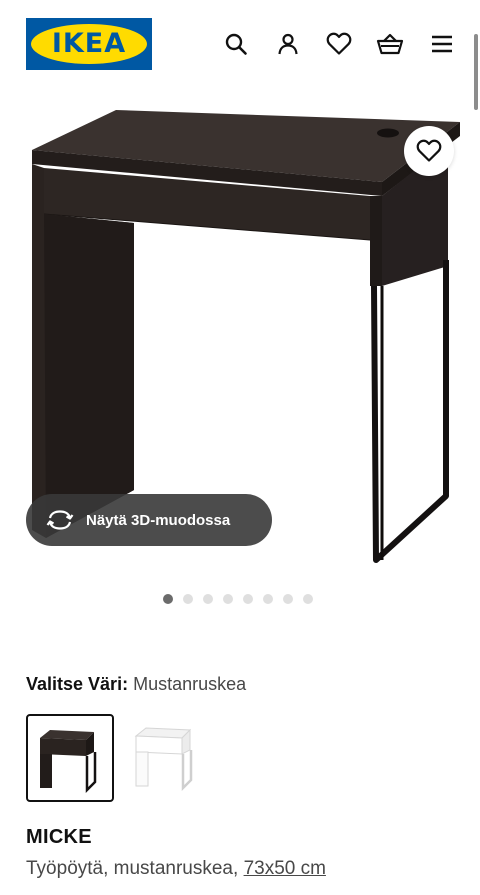 This screenshot has width=480, height=895. Describe the element at coordinates (158, 520) in the screenshot. I see `view-3d-label: Näytä 3D-muodossa` at that location.